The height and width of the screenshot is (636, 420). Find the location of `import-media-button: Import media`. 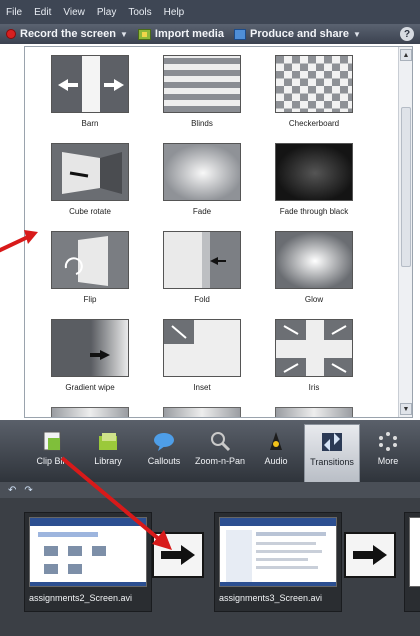

import-media-button: Import media is located at coordinates (180, 34).